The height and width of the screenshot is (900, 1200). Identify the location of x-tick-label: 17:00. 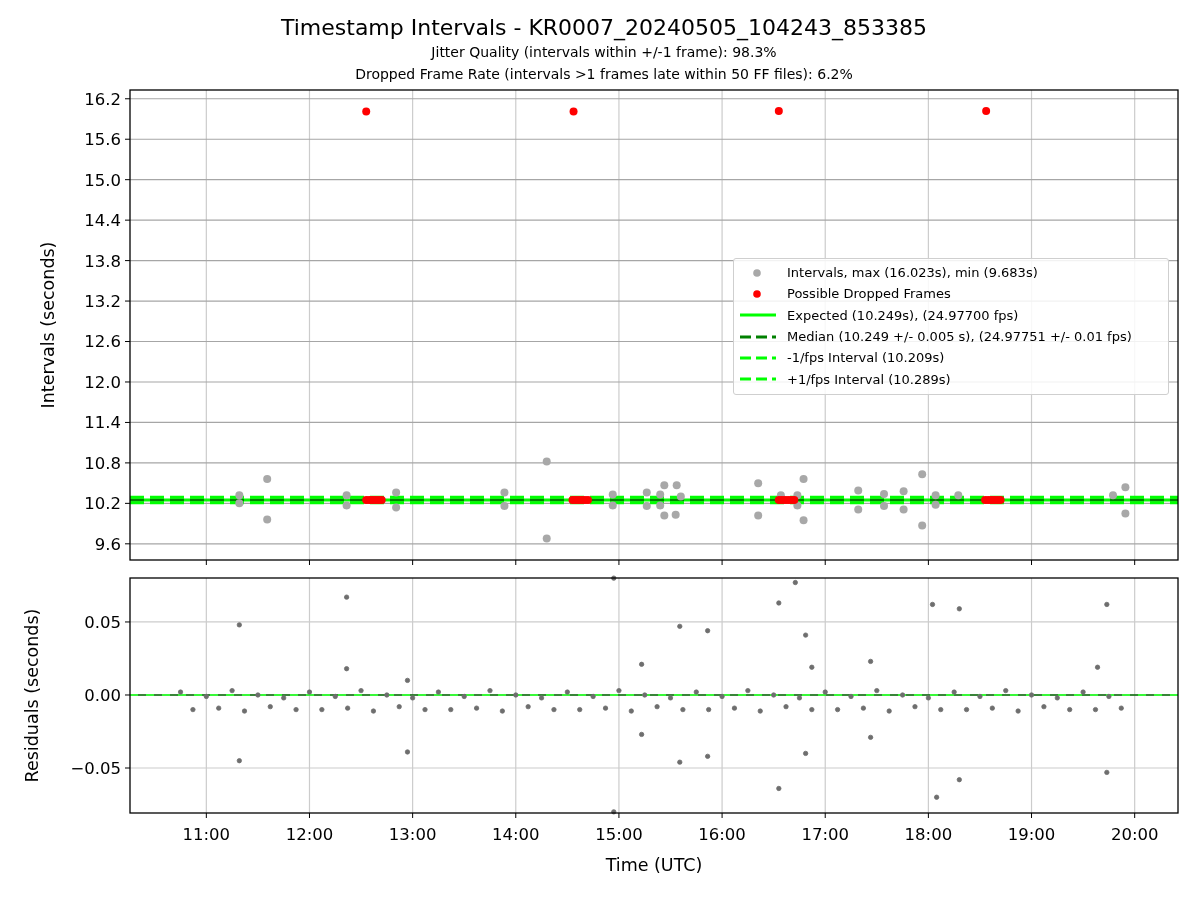
(825, 834).